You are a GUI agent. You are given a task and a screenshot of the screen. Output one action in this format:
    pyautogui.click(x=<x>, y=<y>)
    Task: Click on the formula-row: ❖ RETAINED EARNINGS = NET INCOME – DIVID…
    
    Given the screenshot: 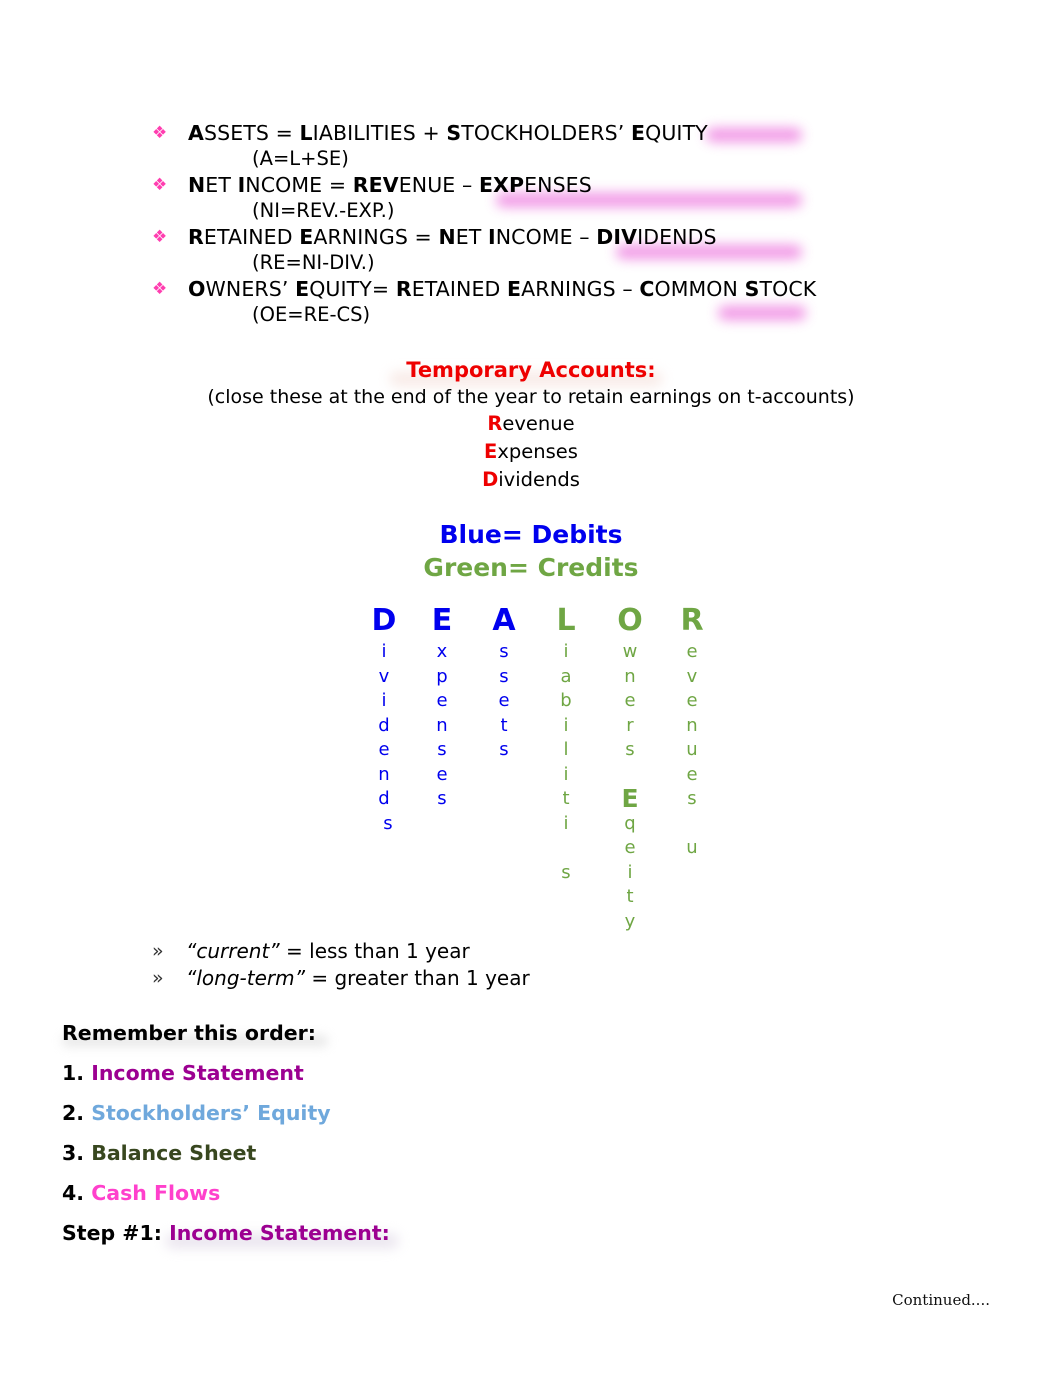 What is the action you would take?
    pyautogui.click(x=532, y=237)
    